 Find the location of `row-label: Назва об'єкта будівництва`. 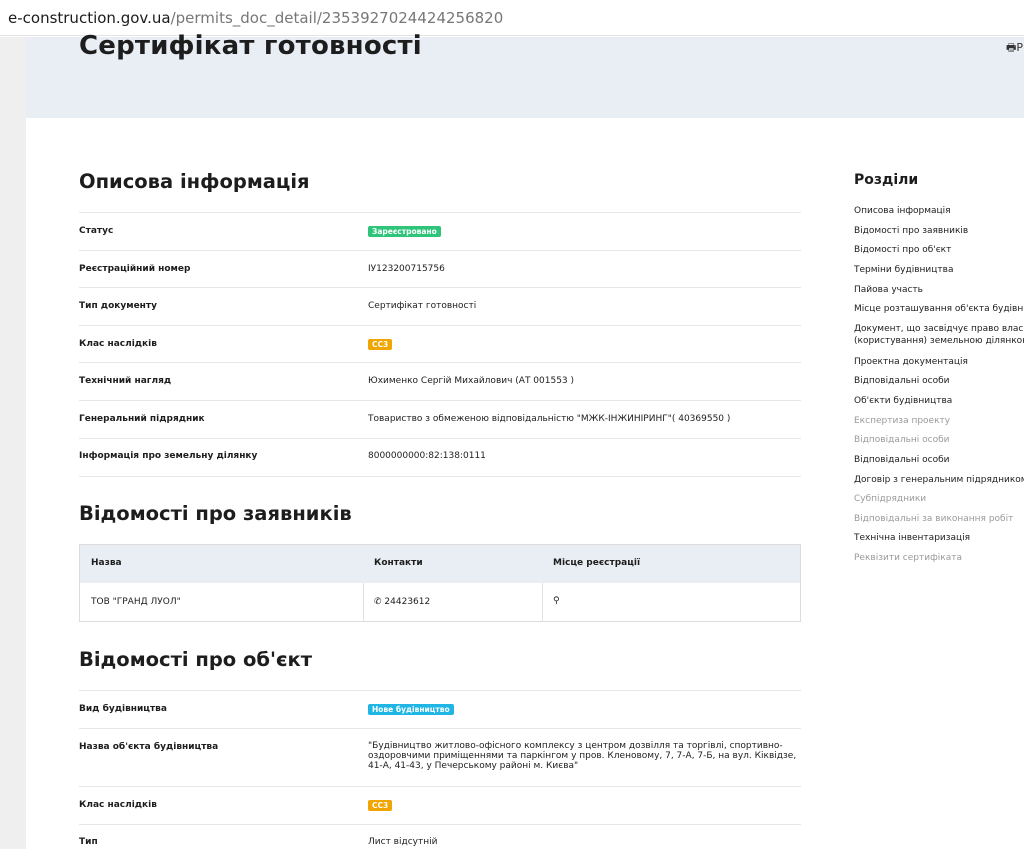

row-label: Назва об'єкта будівництва is located at coordinates (149, 747).